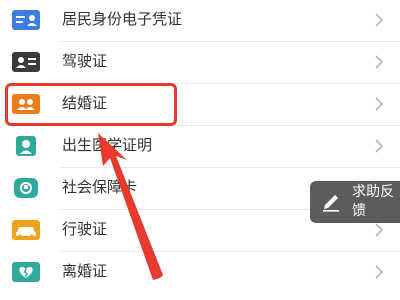 Image resolution: width=400 pixels, height=300 pixels. Describe the element at coordinates (373, 201) in the screenshot. I see `help-feedback-label: 求助反馈` at that location.